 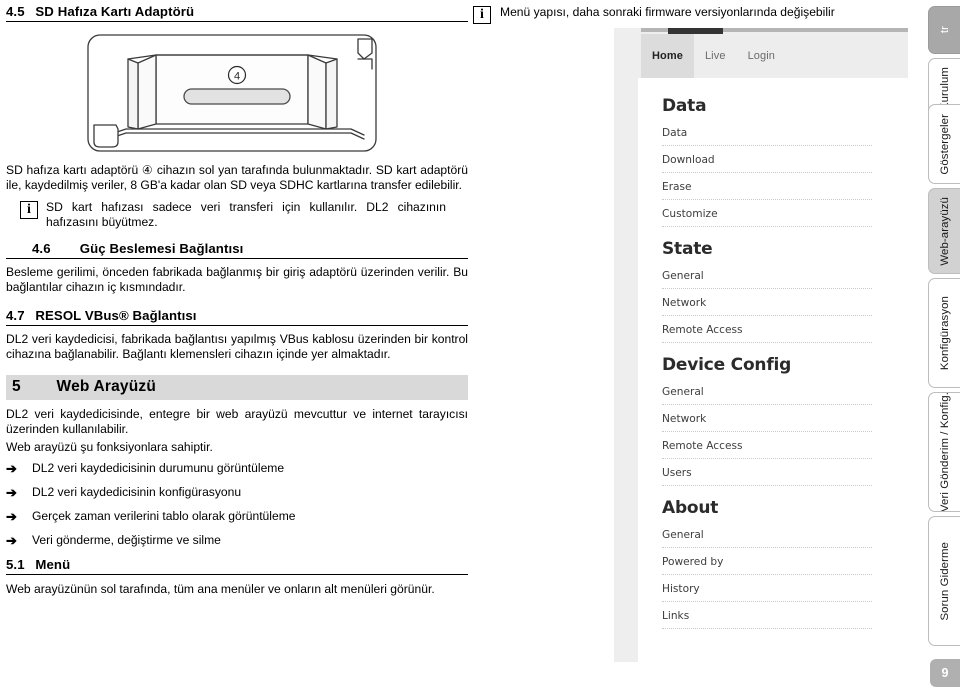 I want to click on tab-gostergeler: Göstergeler, so click(x=944, y=144).